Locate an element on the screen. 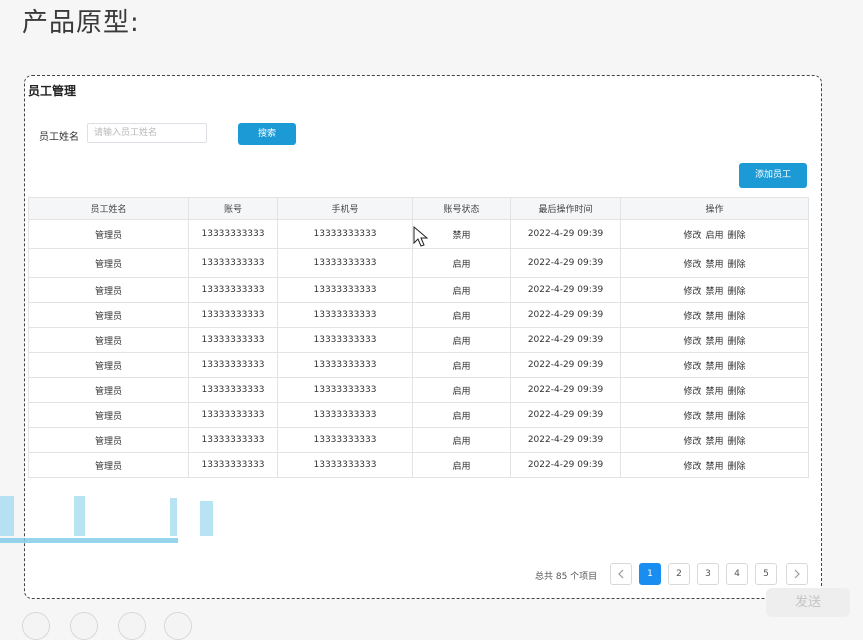  pagination-next-button is located at coordinates (797, 574).